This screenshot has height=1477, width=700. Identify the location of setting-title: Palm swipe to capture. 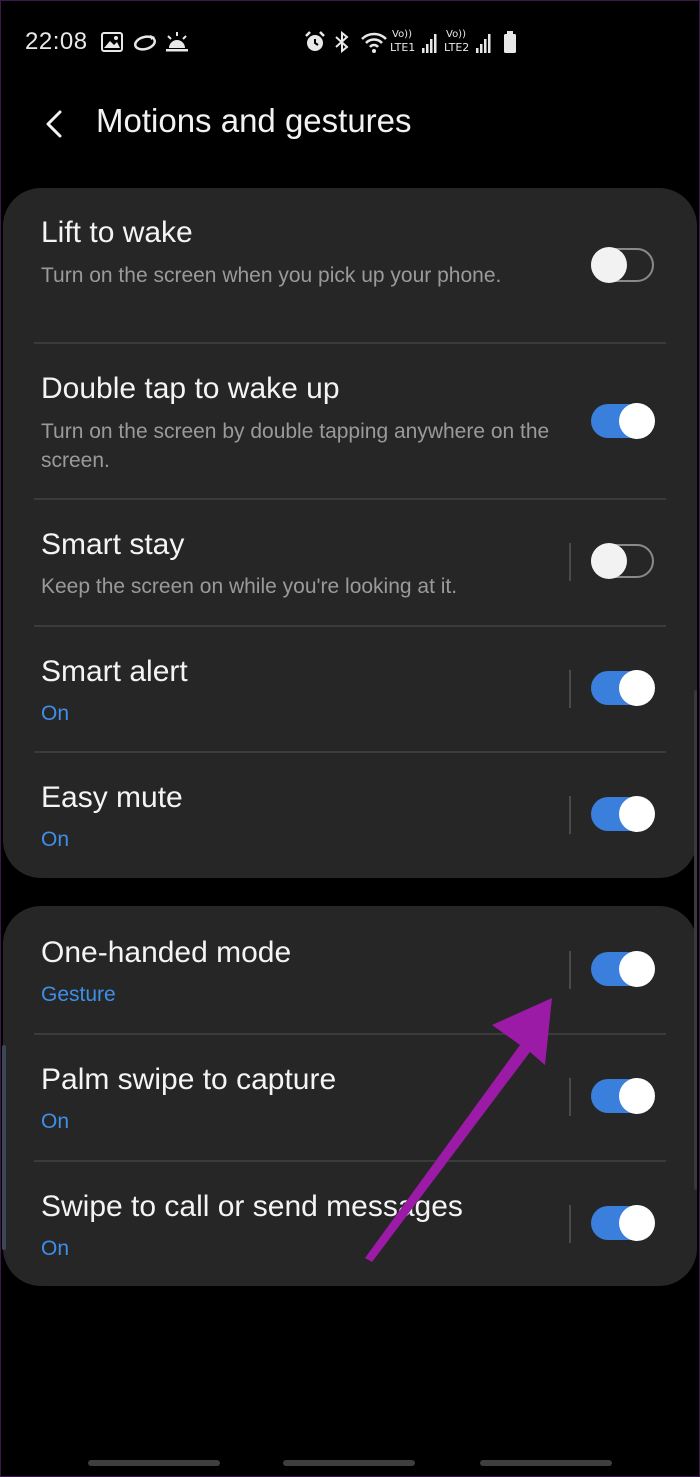
(189, 1079).